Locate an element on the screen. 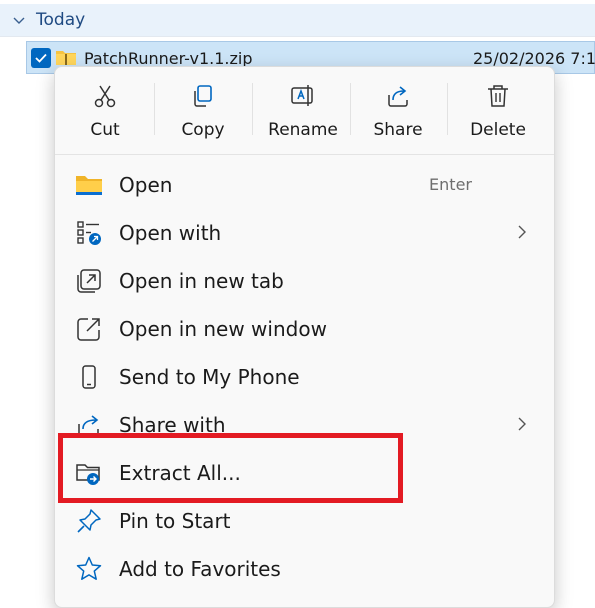 This screenshot has width=595, height=608. menu-item-open-in-new-tab: Open in new tab is located at coordinates (304, 281).